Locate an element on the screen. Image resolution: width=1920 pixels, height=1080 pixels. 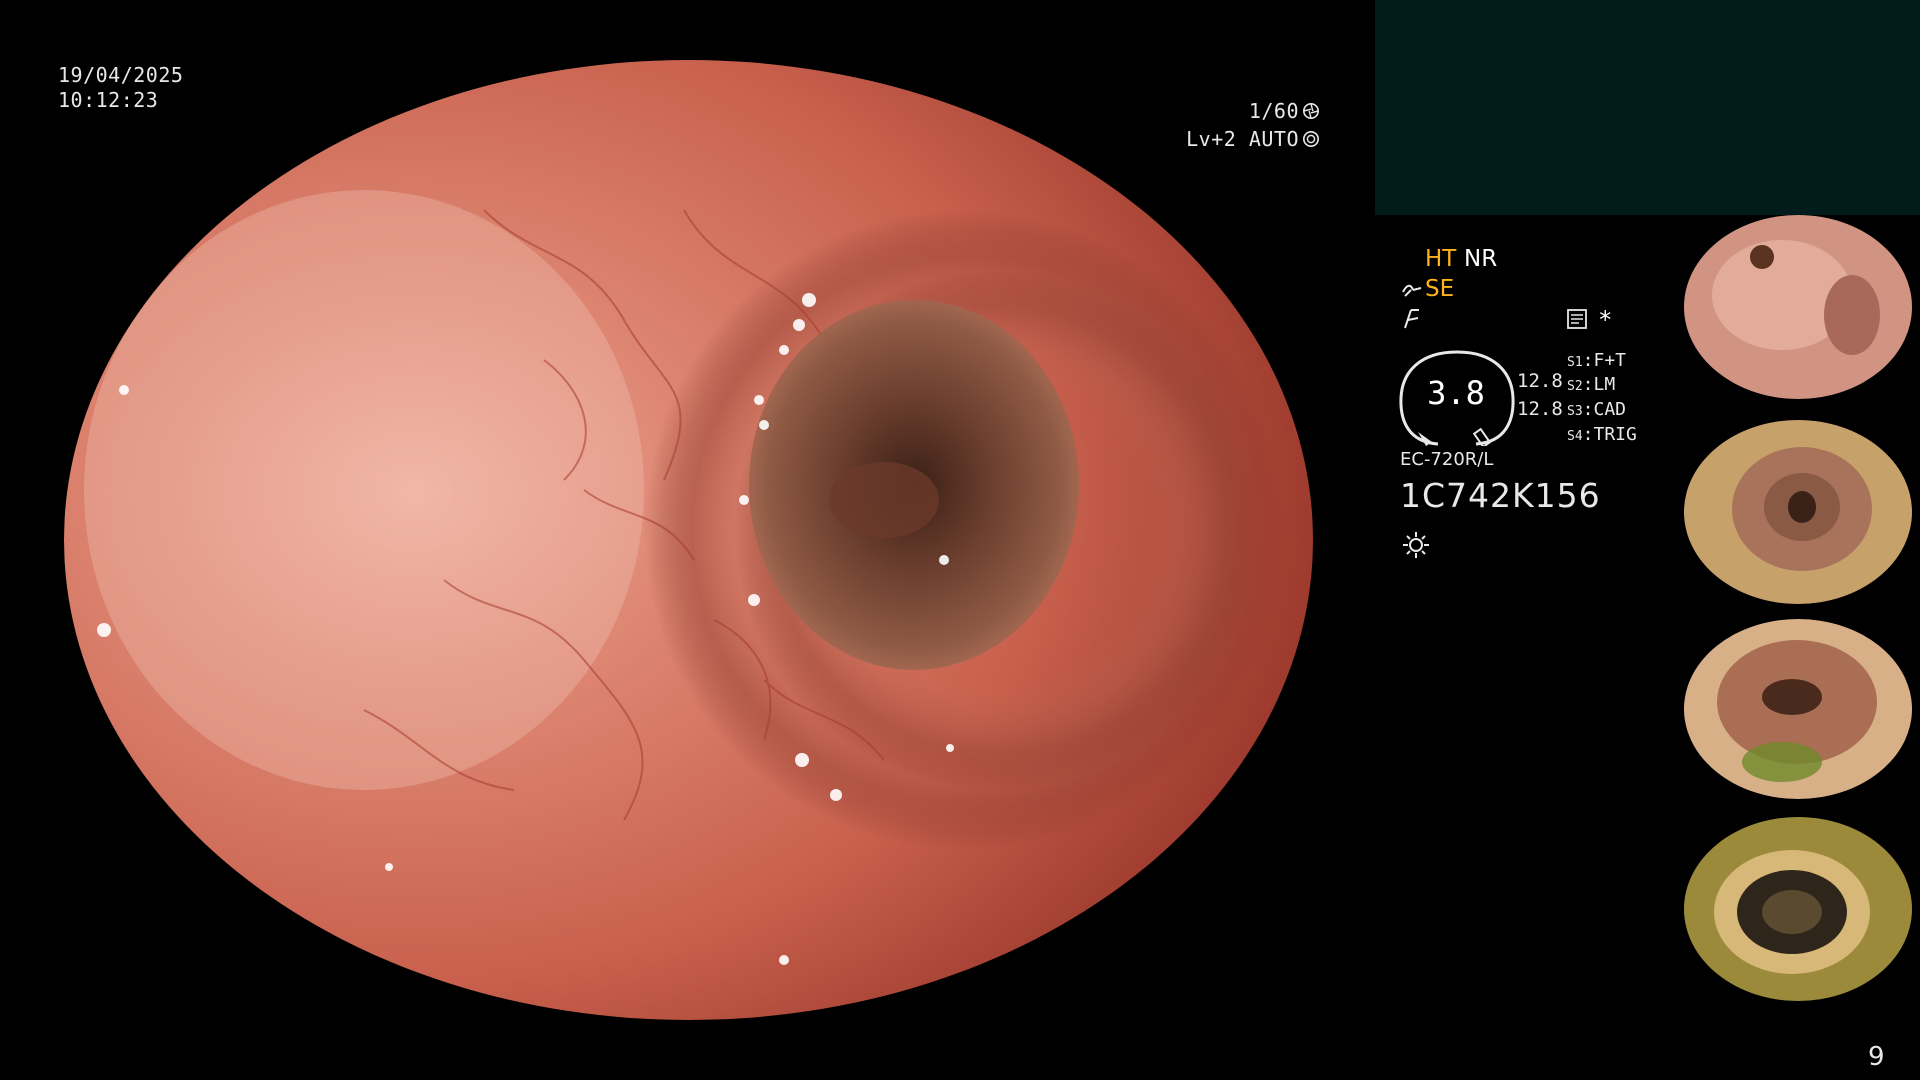
switch-1: S1:F+T is located at coordinates (1597, 360).